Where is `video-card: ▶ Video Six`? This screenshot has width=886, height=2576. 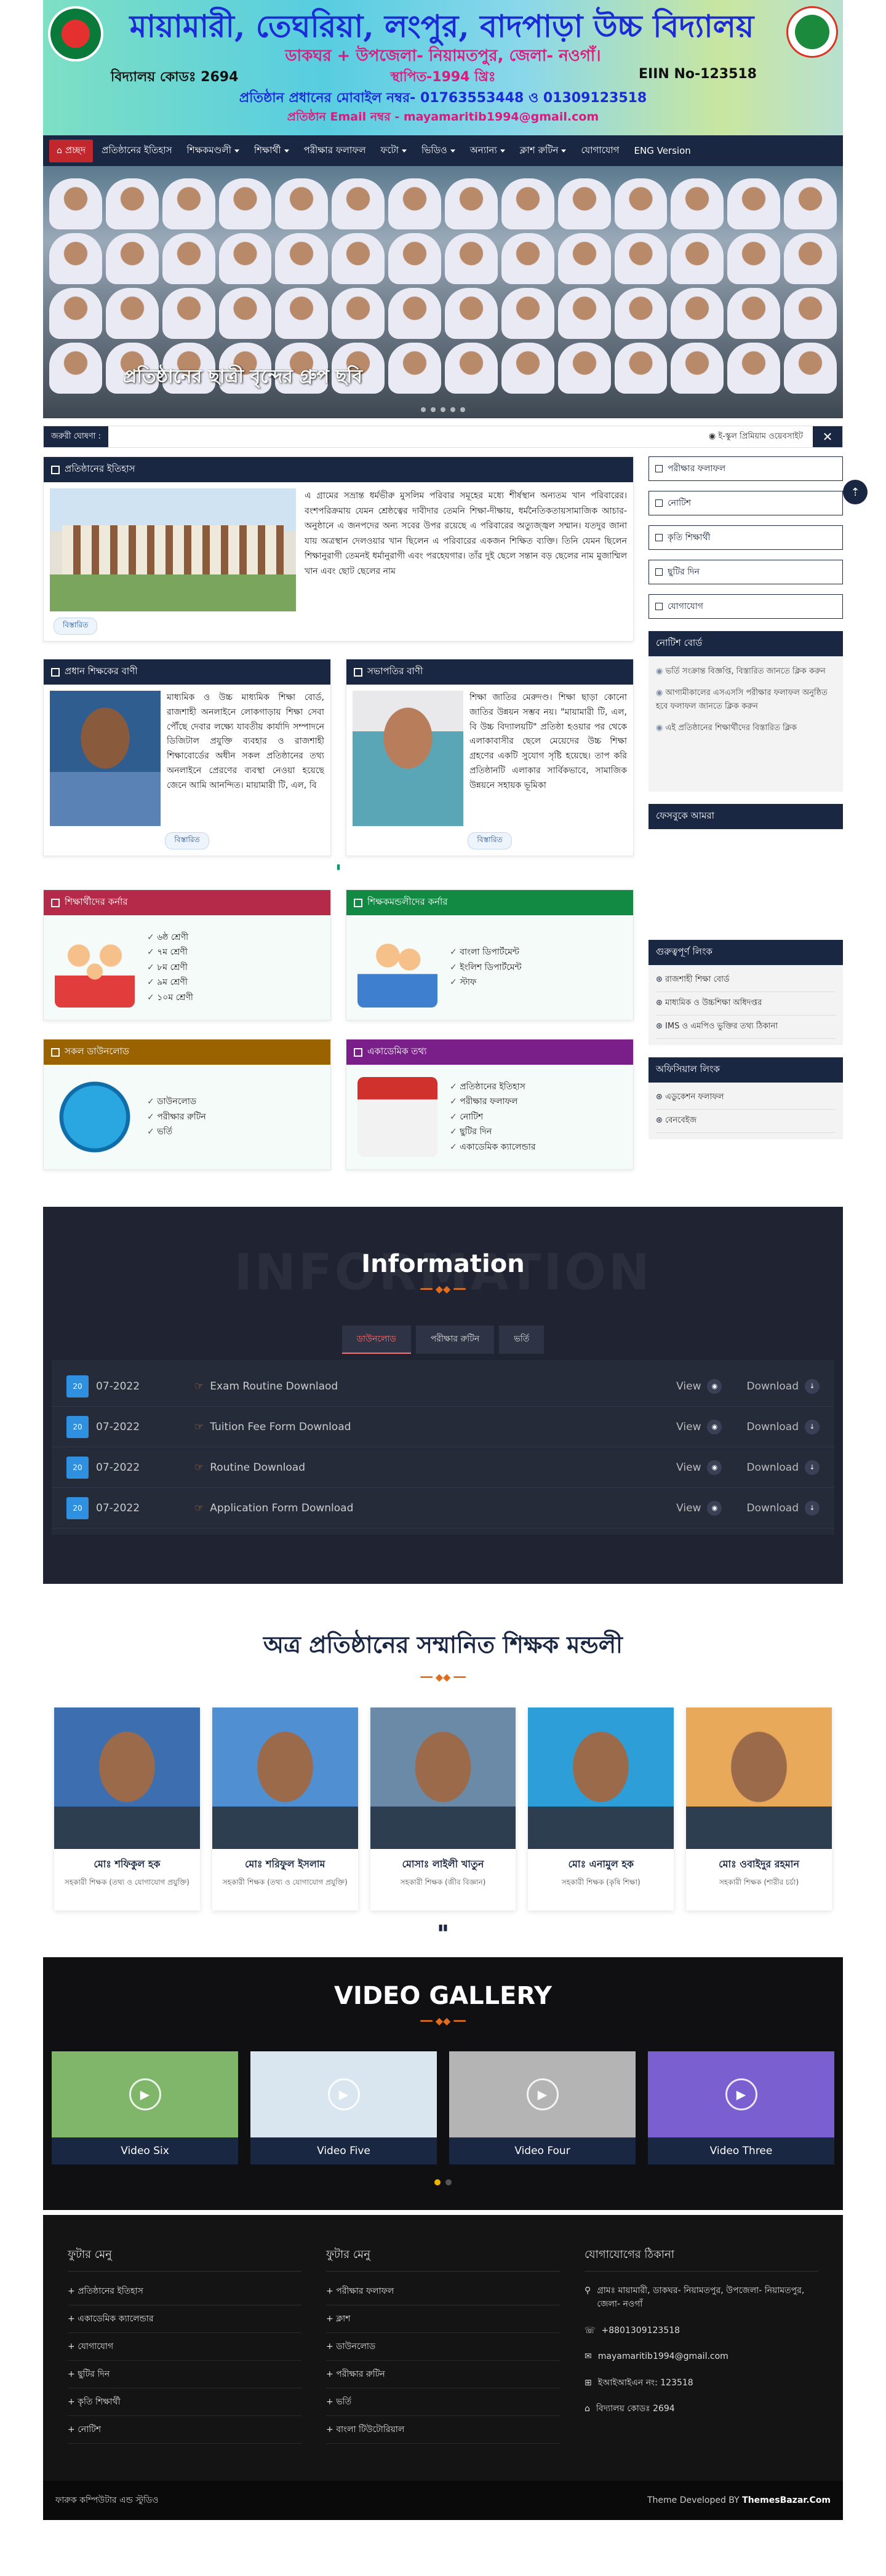
video-card: ▶ Video Six is located at coordinates (145, 2108).